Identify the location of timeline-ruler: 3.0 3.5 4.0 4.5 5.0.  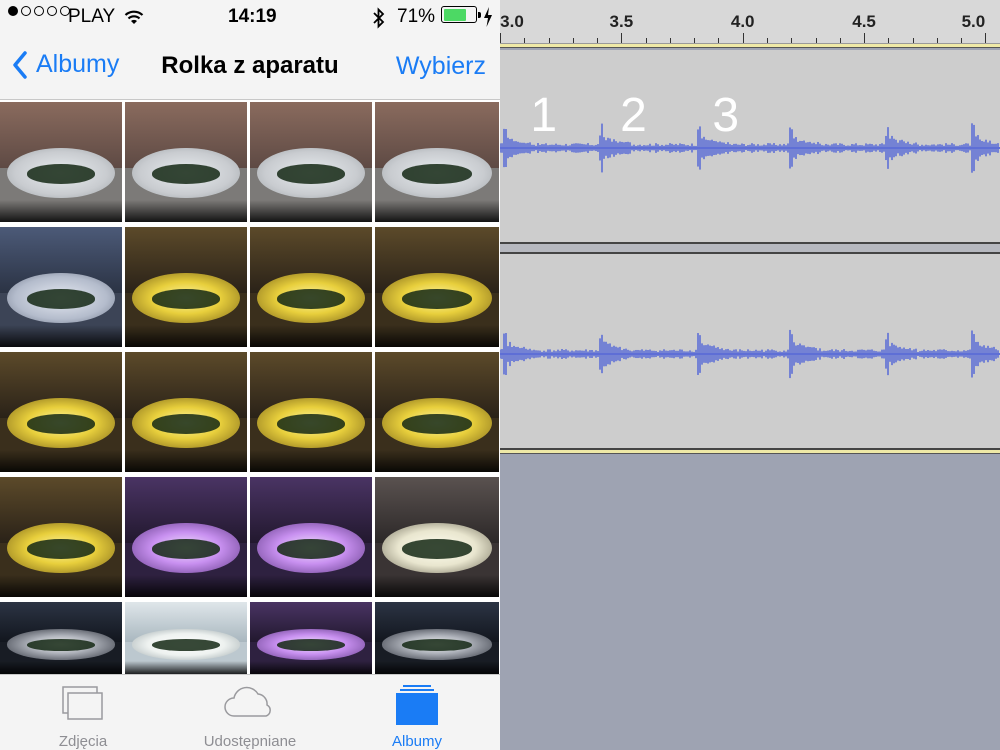
(750, 24).